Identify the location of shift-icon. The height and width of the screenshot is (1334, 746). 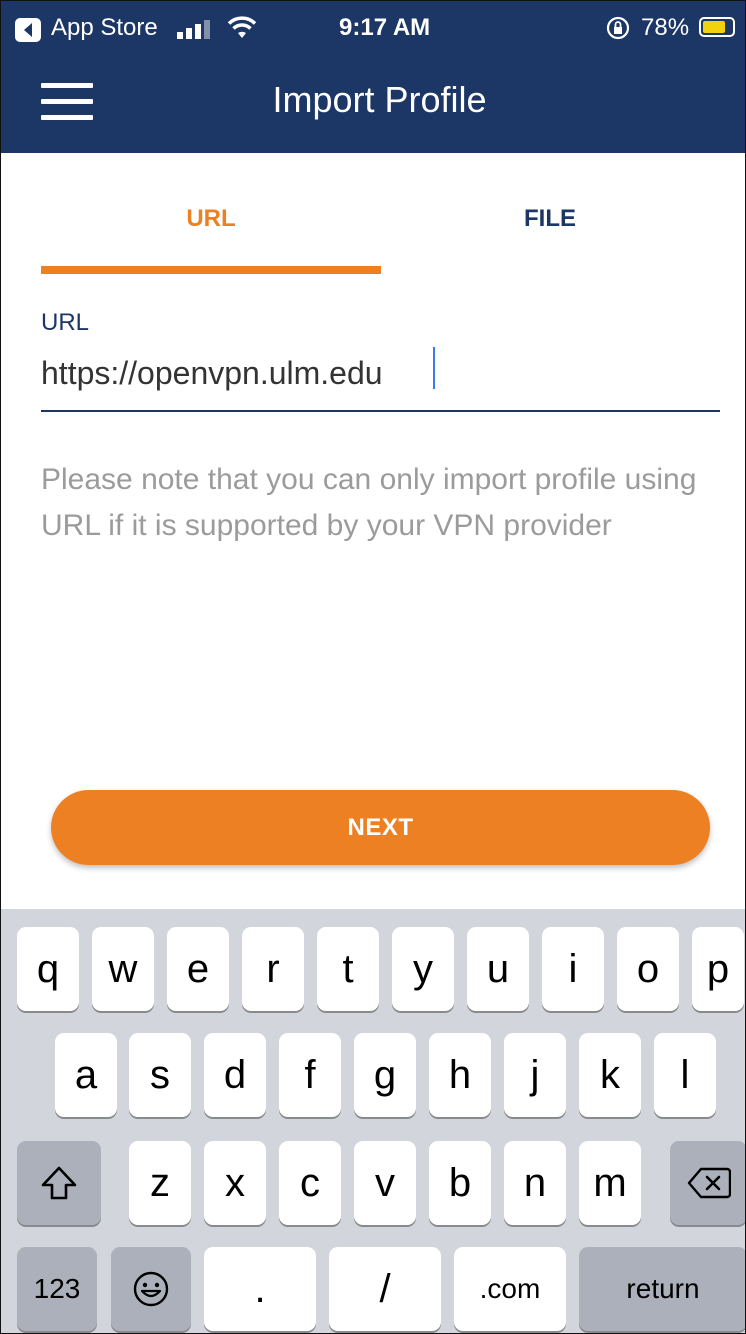
(59, 1183).